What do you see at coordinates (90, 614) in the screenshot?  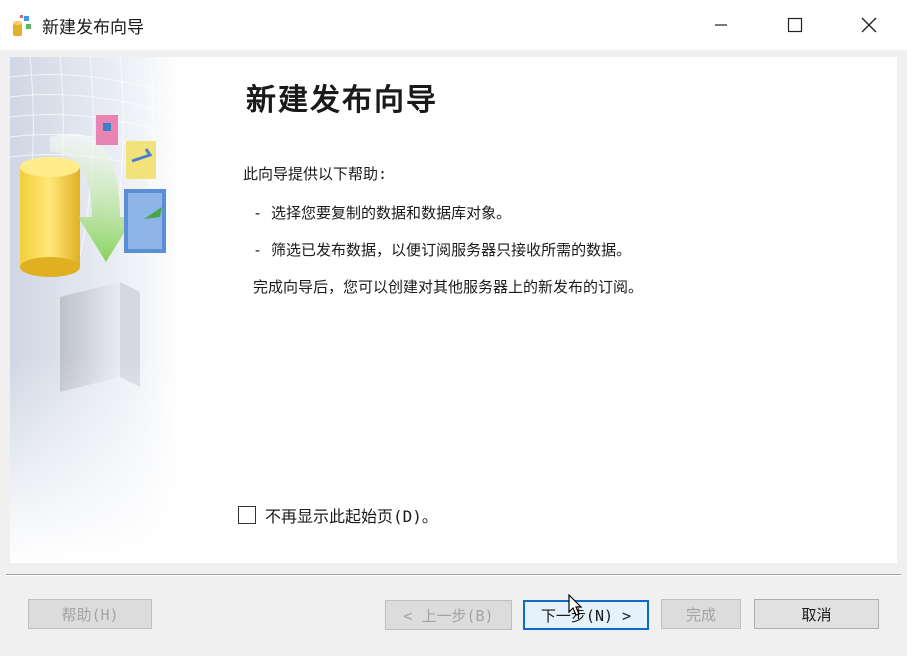 I see `help-button: 帮助(H)` at bounding box center [90, 614].